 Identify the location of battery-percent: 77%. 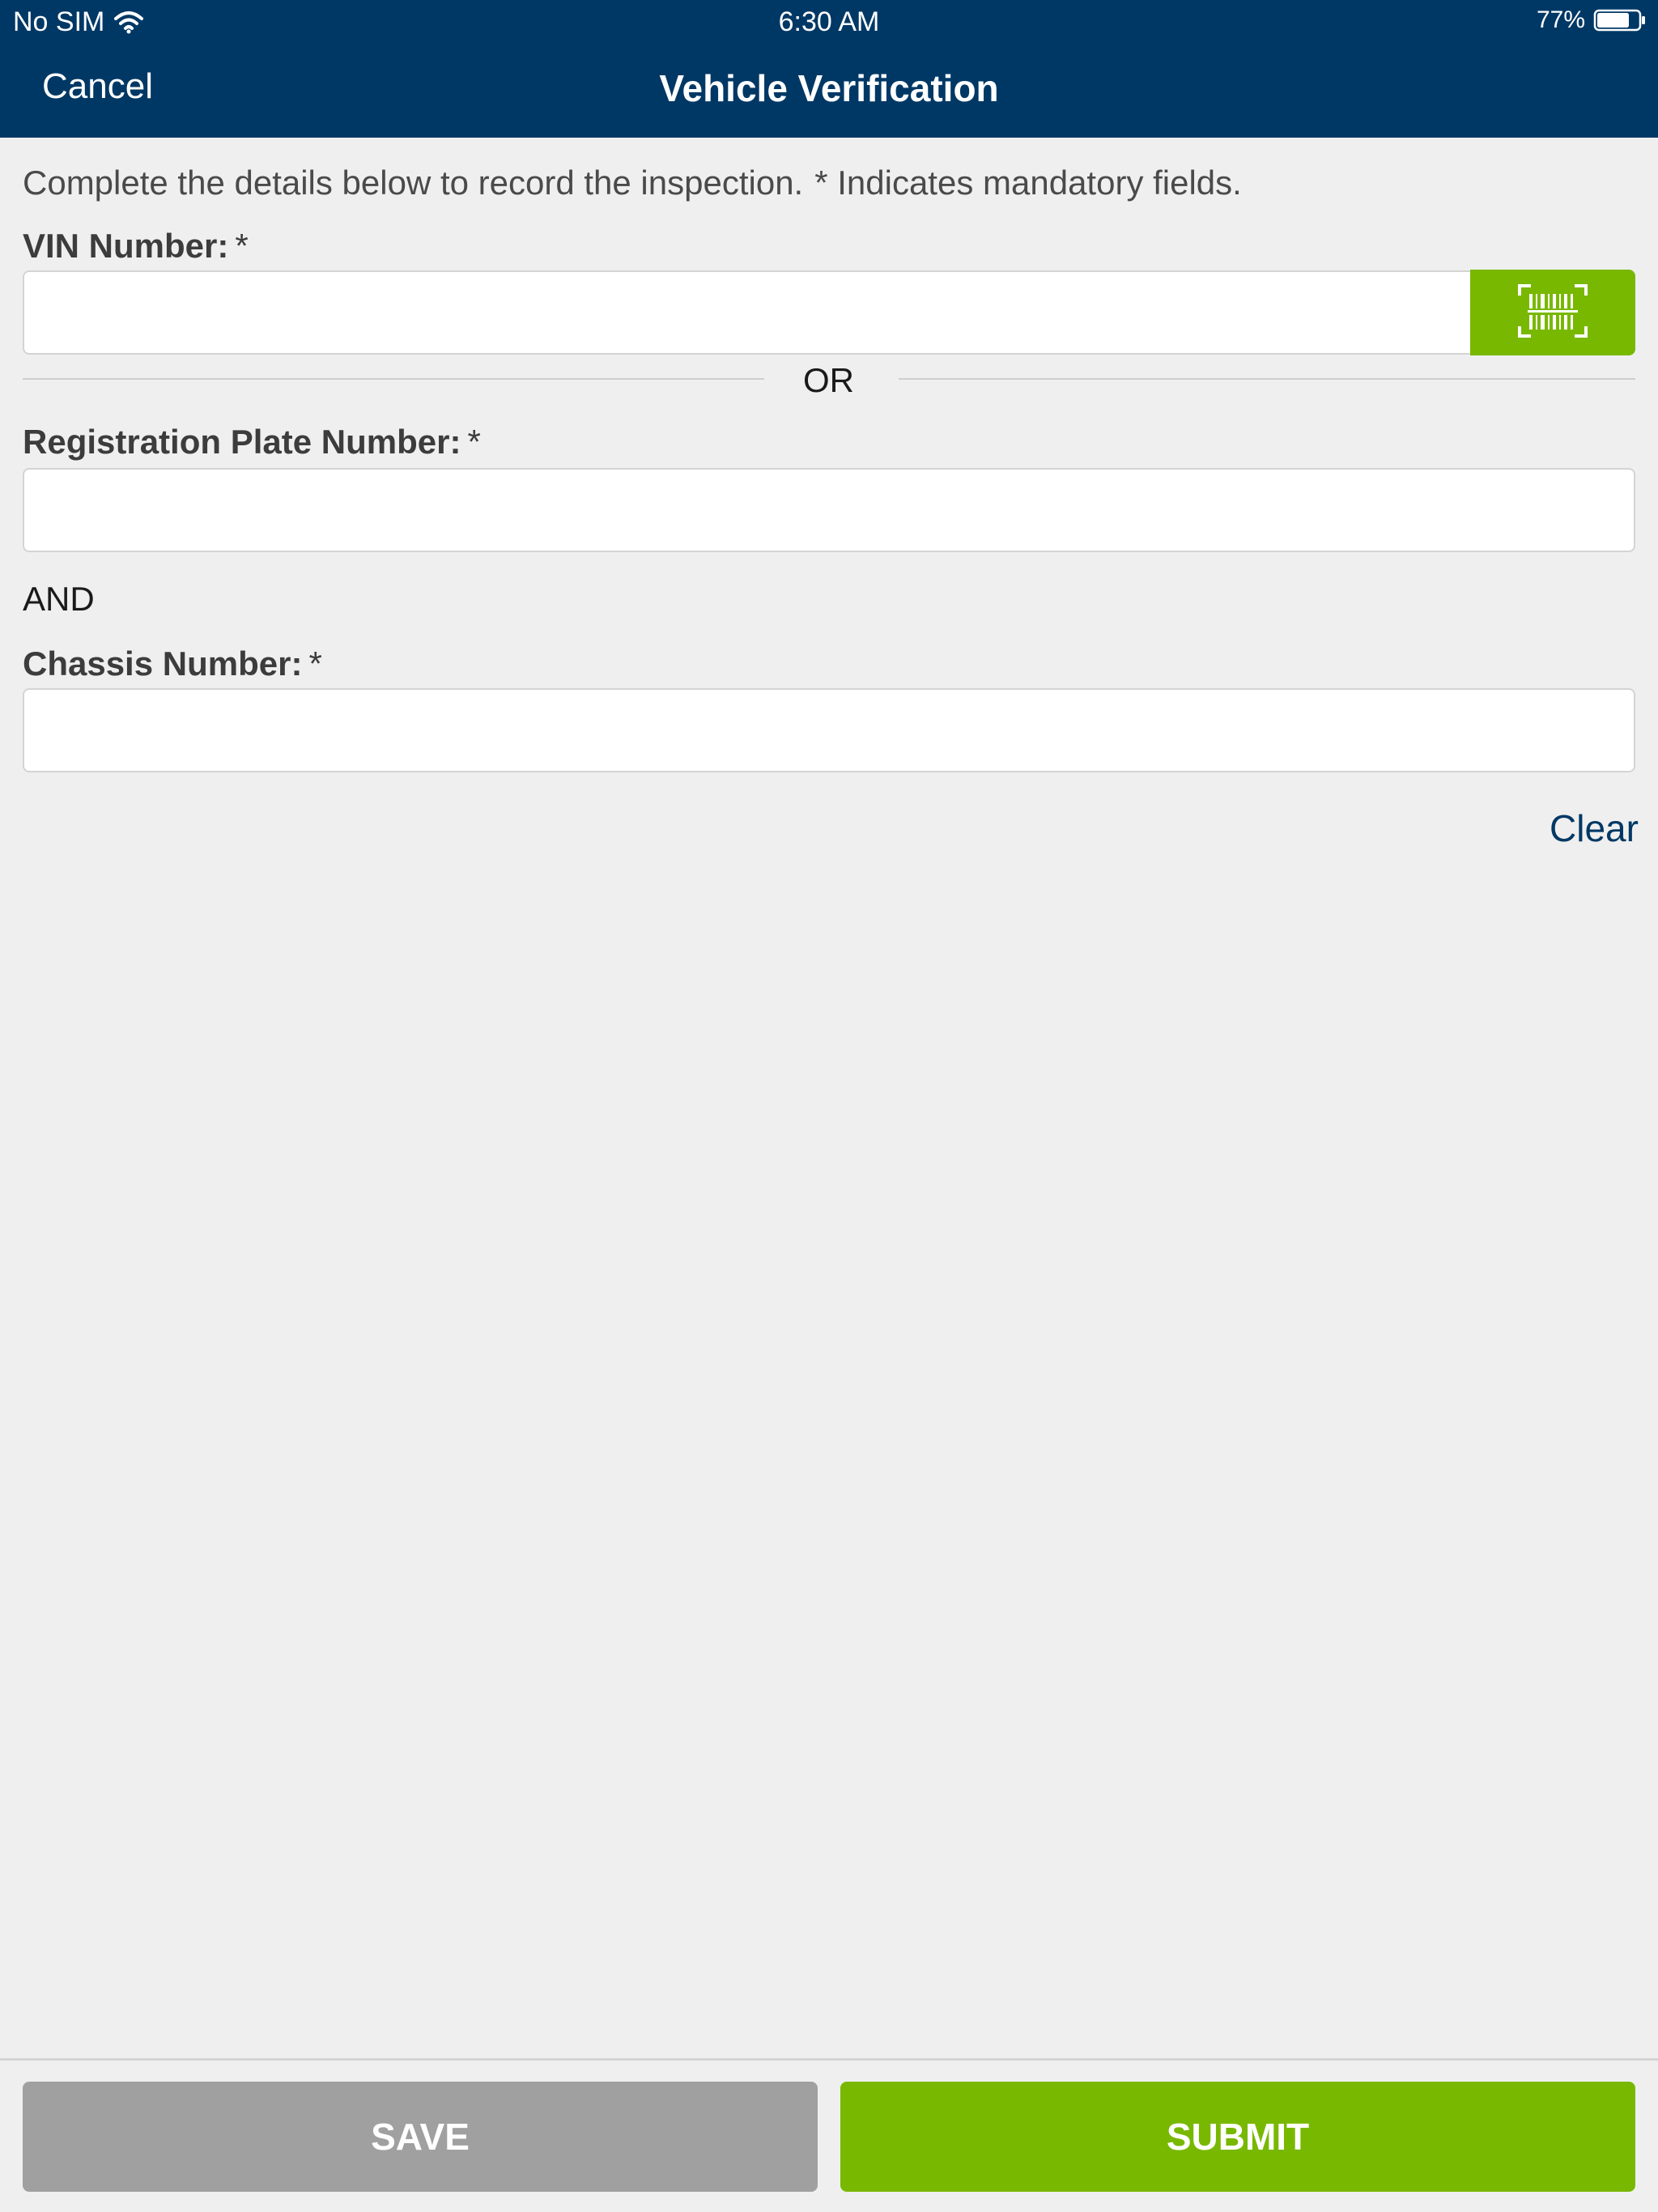
(1560, 19).